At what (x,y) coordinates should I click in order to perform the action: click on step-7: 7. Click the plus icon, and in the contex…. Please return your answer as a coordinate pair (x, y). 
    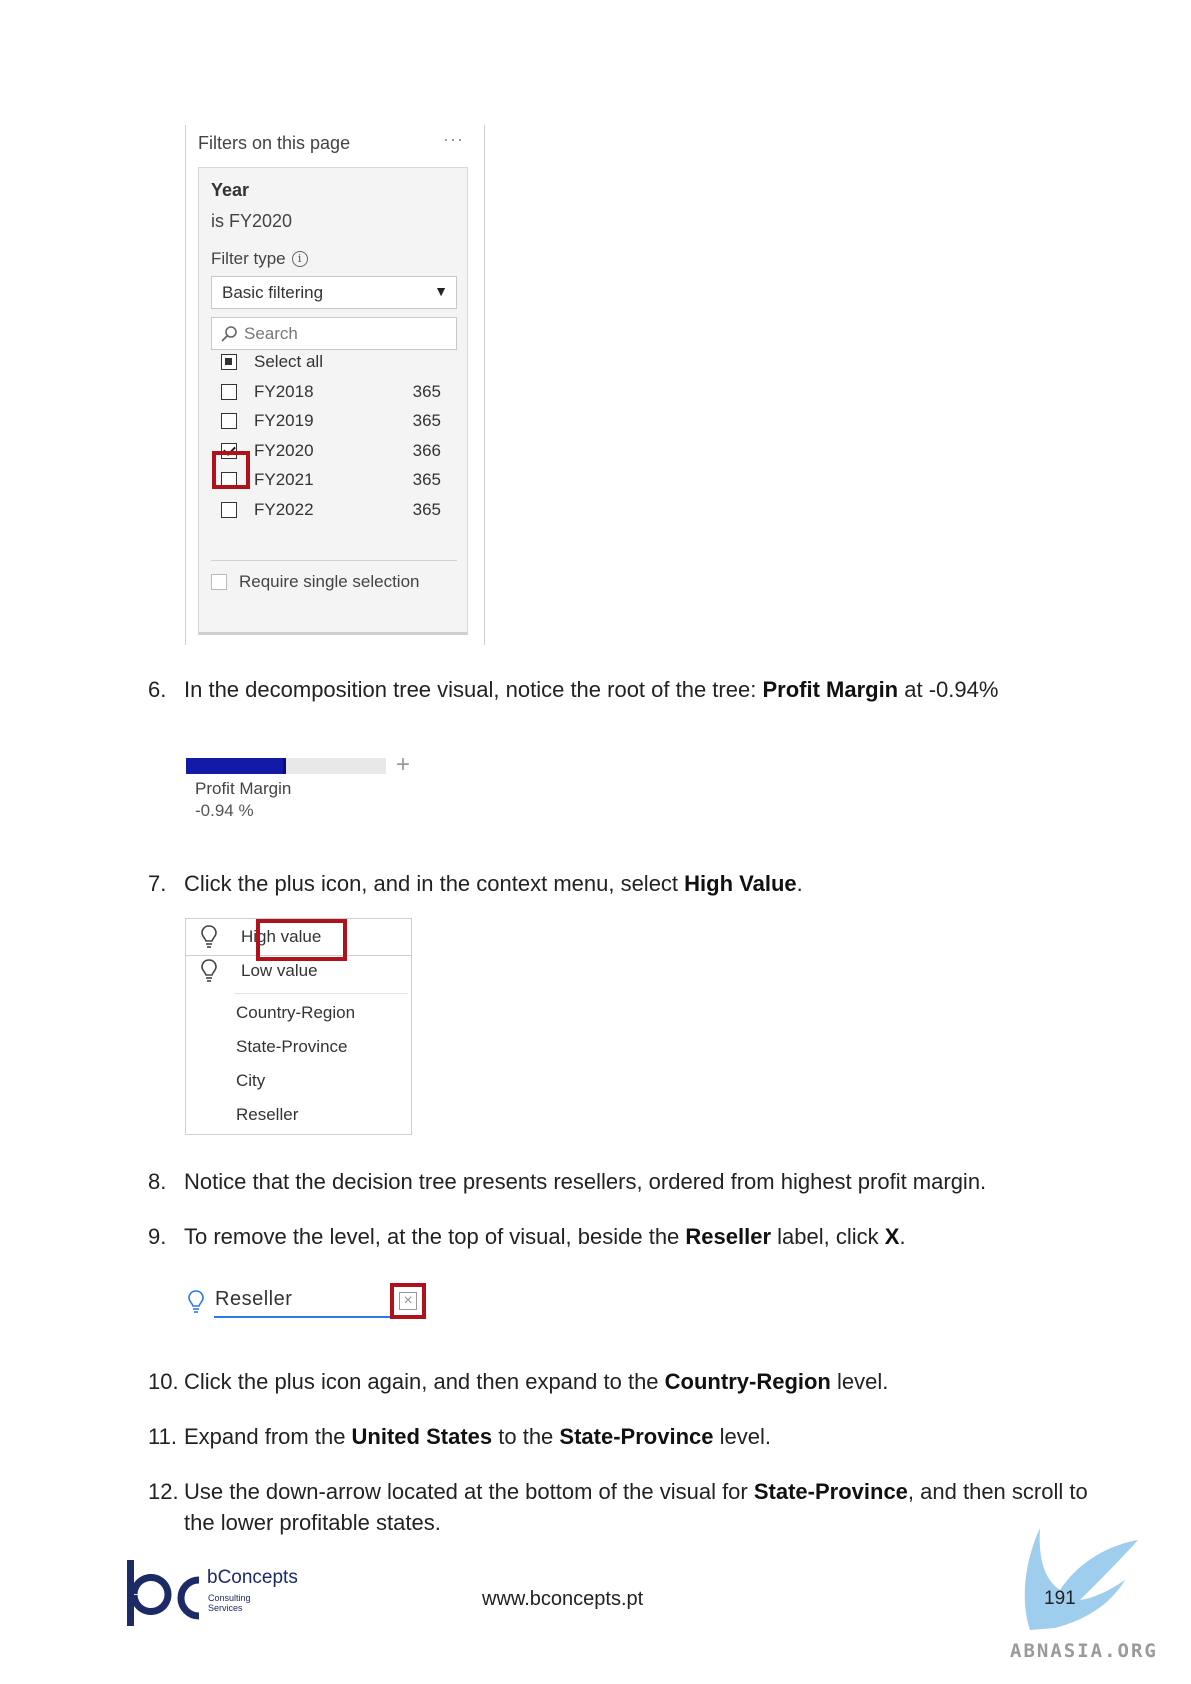
    Looking at the image, I should click on (618, 883).